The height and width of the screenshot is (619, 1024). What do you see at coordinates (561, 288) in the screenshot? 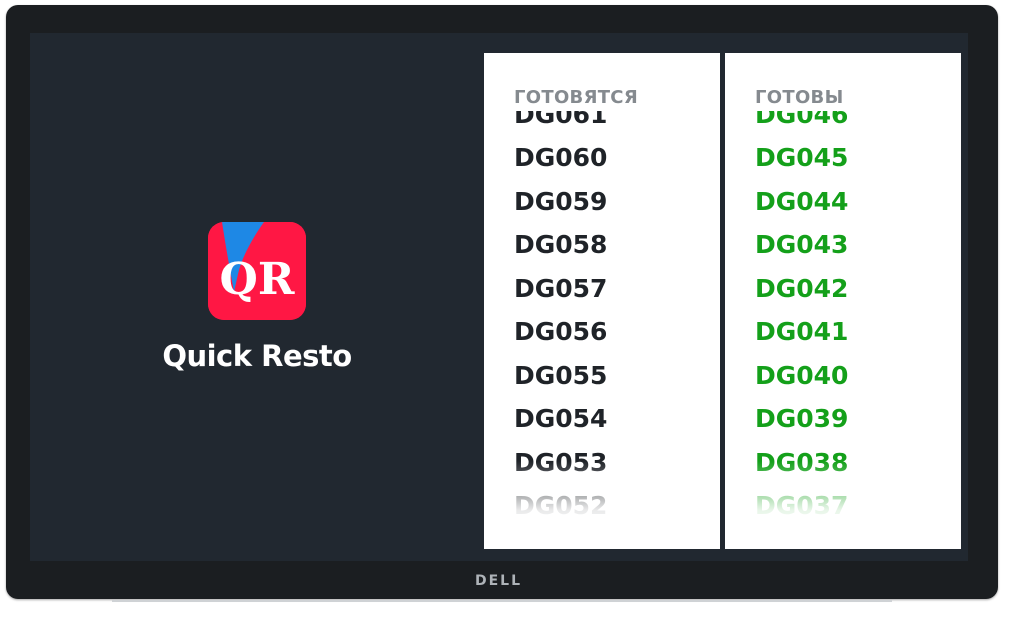
I see `cooking-order: DG057` at bounding box center [561, 288].